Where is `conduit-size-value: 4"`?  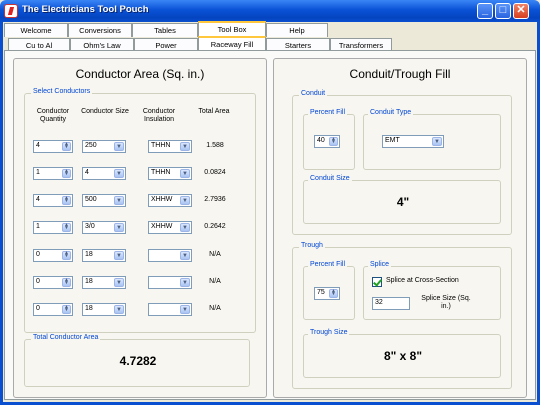
conduit-size-value: 4" is located at coordinates (403, 202).